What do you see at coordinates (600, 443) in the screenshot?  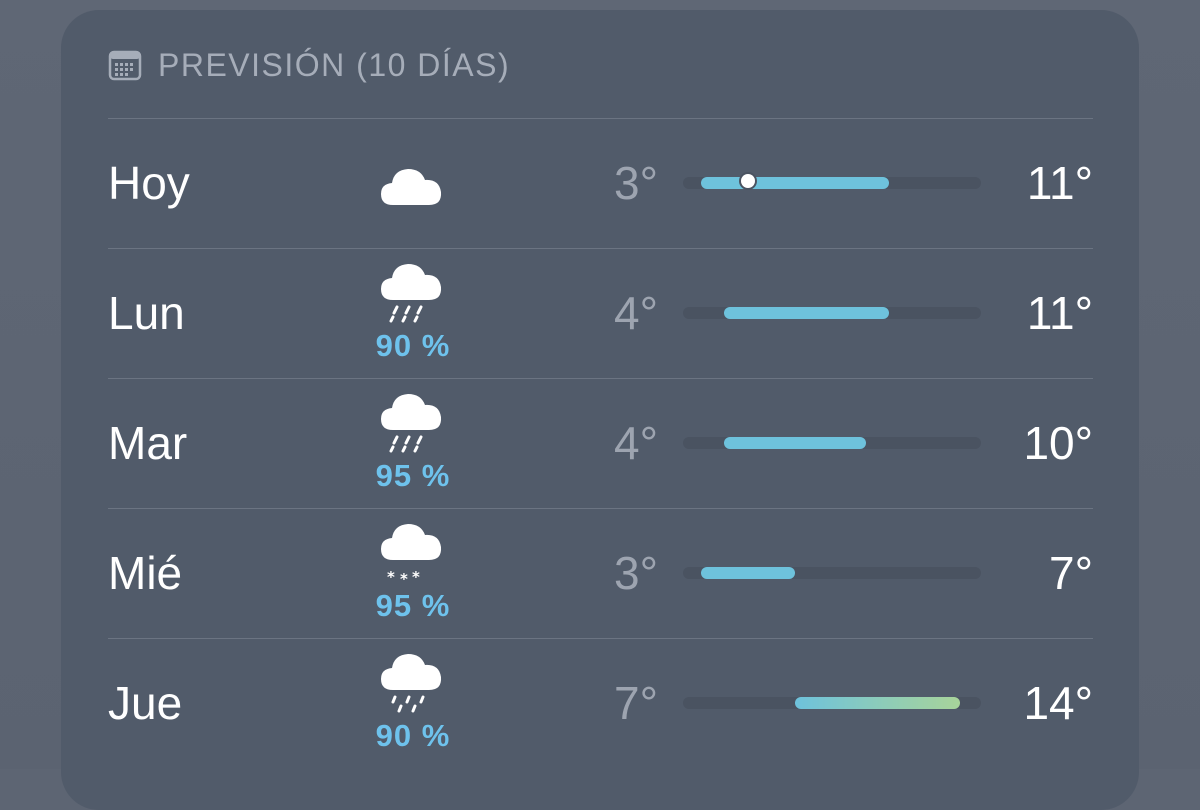 I see `forecast-row-mar: Mar 95 % 4° 10°` at bounding box center [600, 443].